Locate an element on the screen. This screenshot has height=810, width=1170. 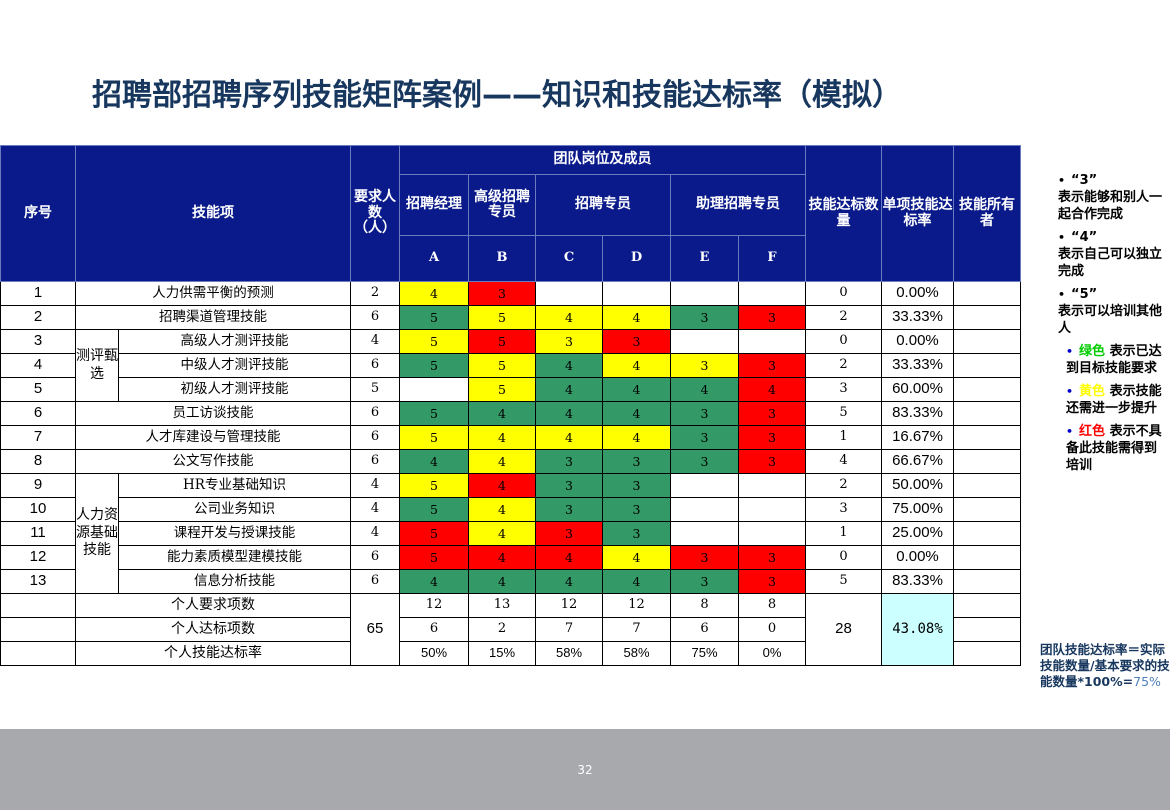
skill-name: 招聘渠道管理技能 is located at coordinates (213, 317).